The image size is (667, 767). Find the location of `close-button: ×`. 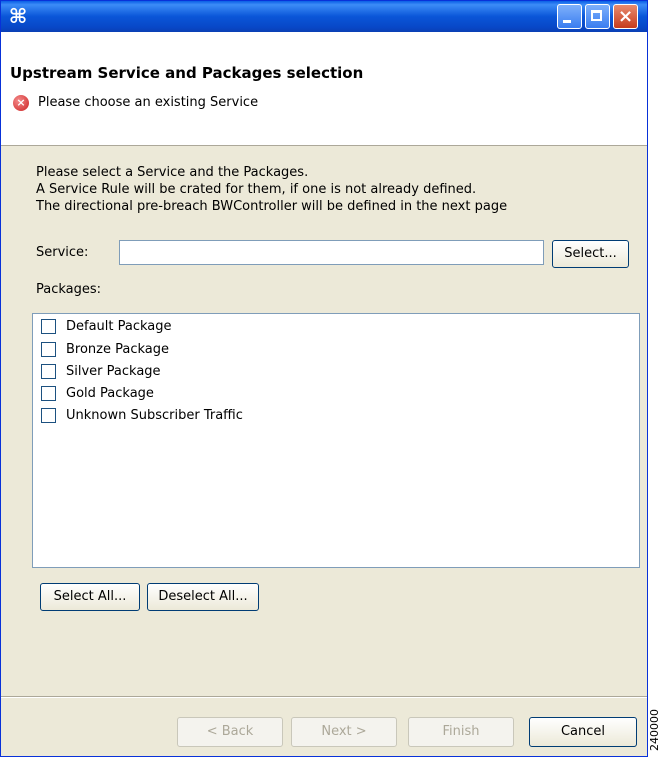

close-button: × is located at coordinates (625, 16).